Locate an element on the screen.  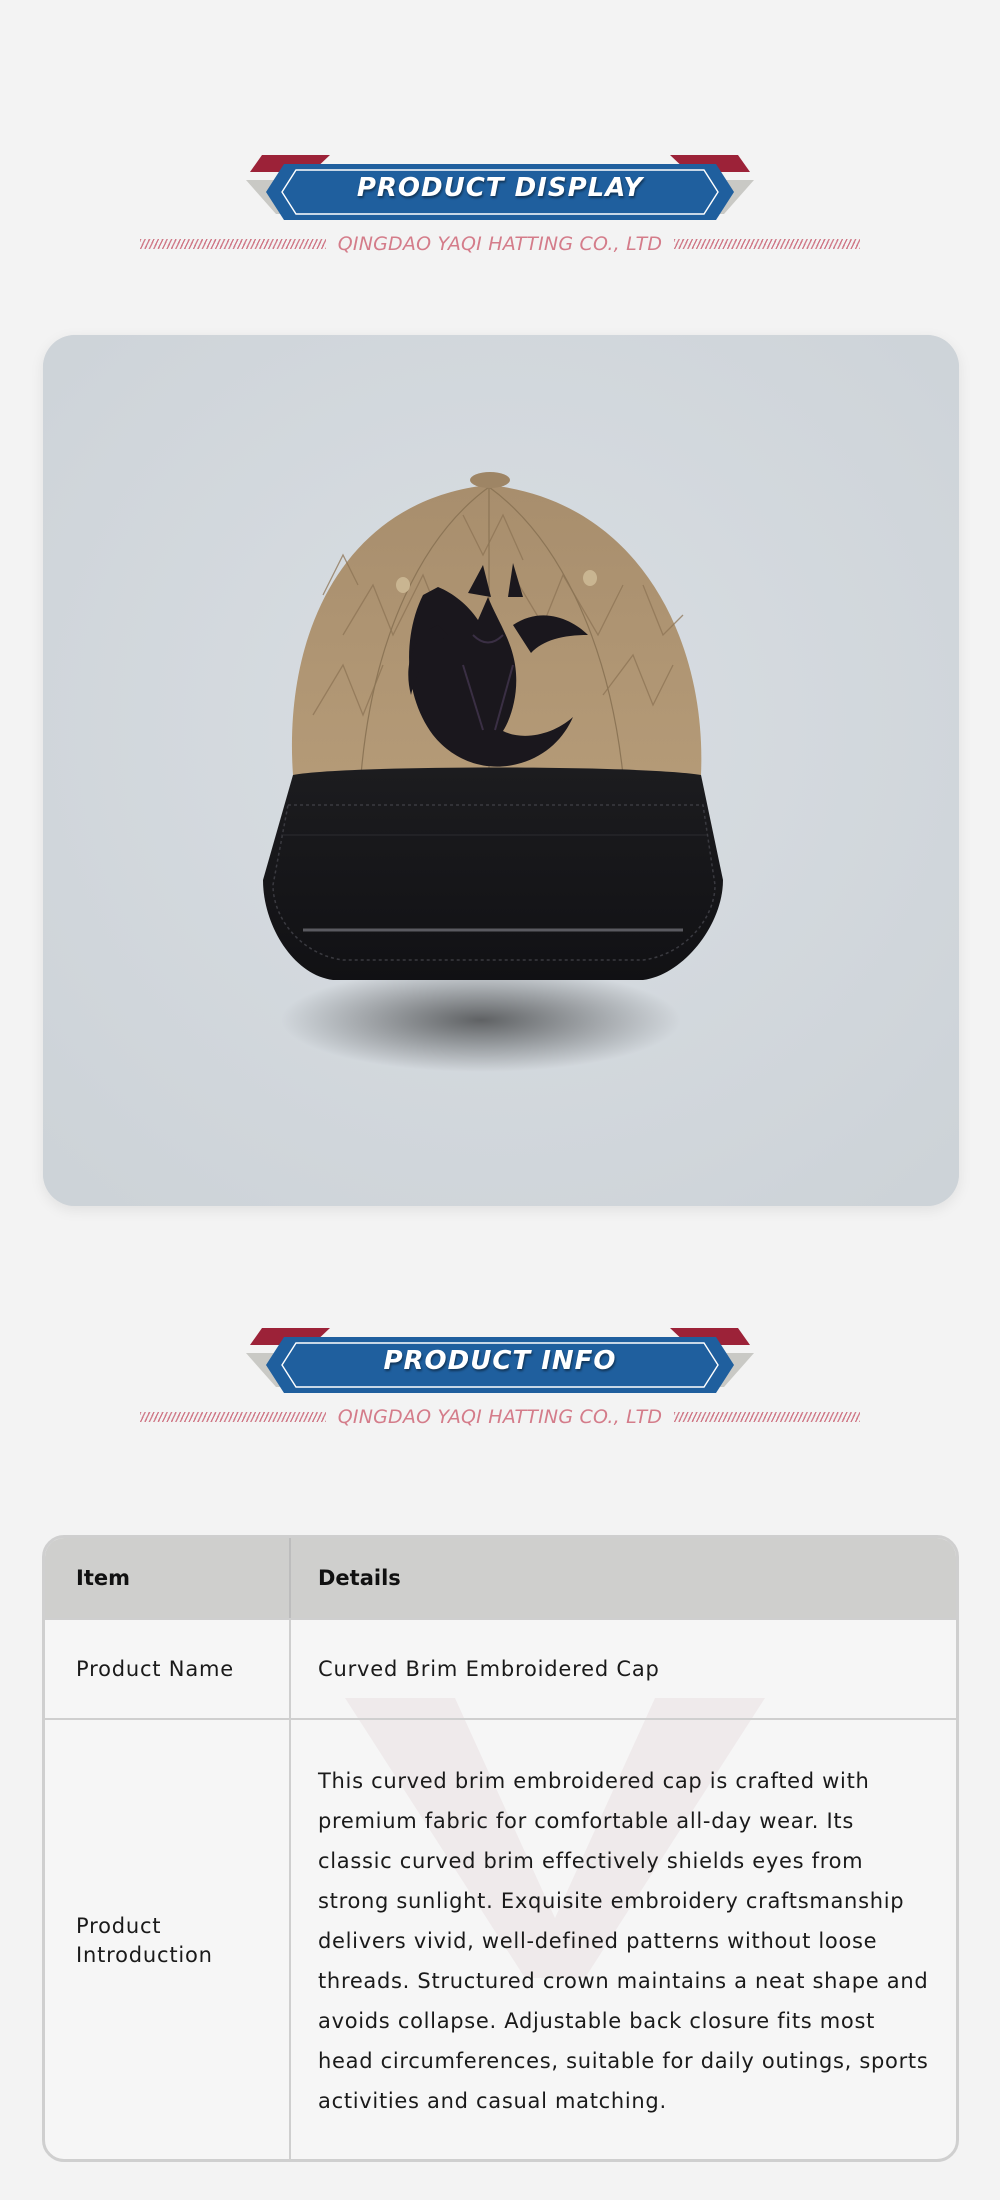
section-banner-info: PRODUCT INFO is located at coordinates (500, 1365).